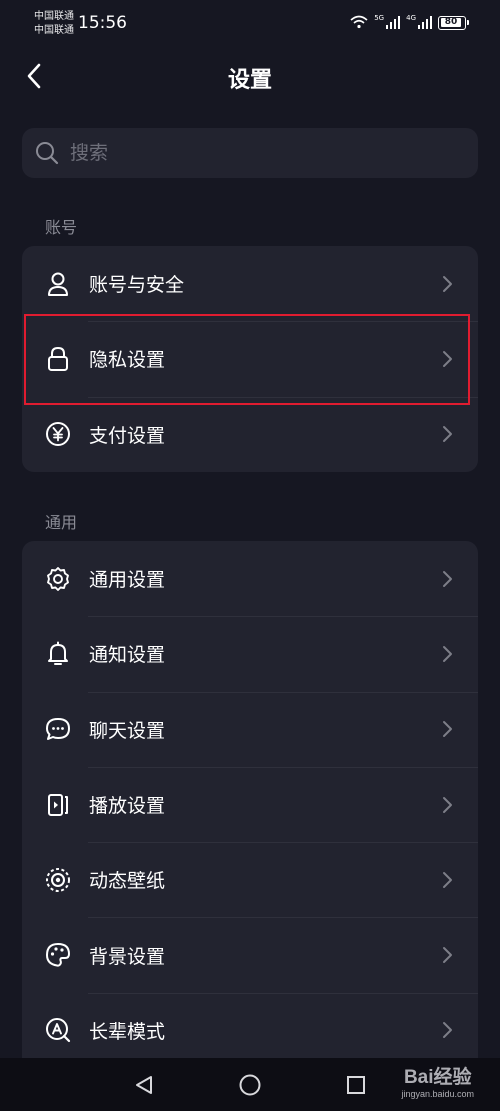 The width and height of the screenshot is (500, 1111). I want to click on nav-recents-button, so click(356, 1085).